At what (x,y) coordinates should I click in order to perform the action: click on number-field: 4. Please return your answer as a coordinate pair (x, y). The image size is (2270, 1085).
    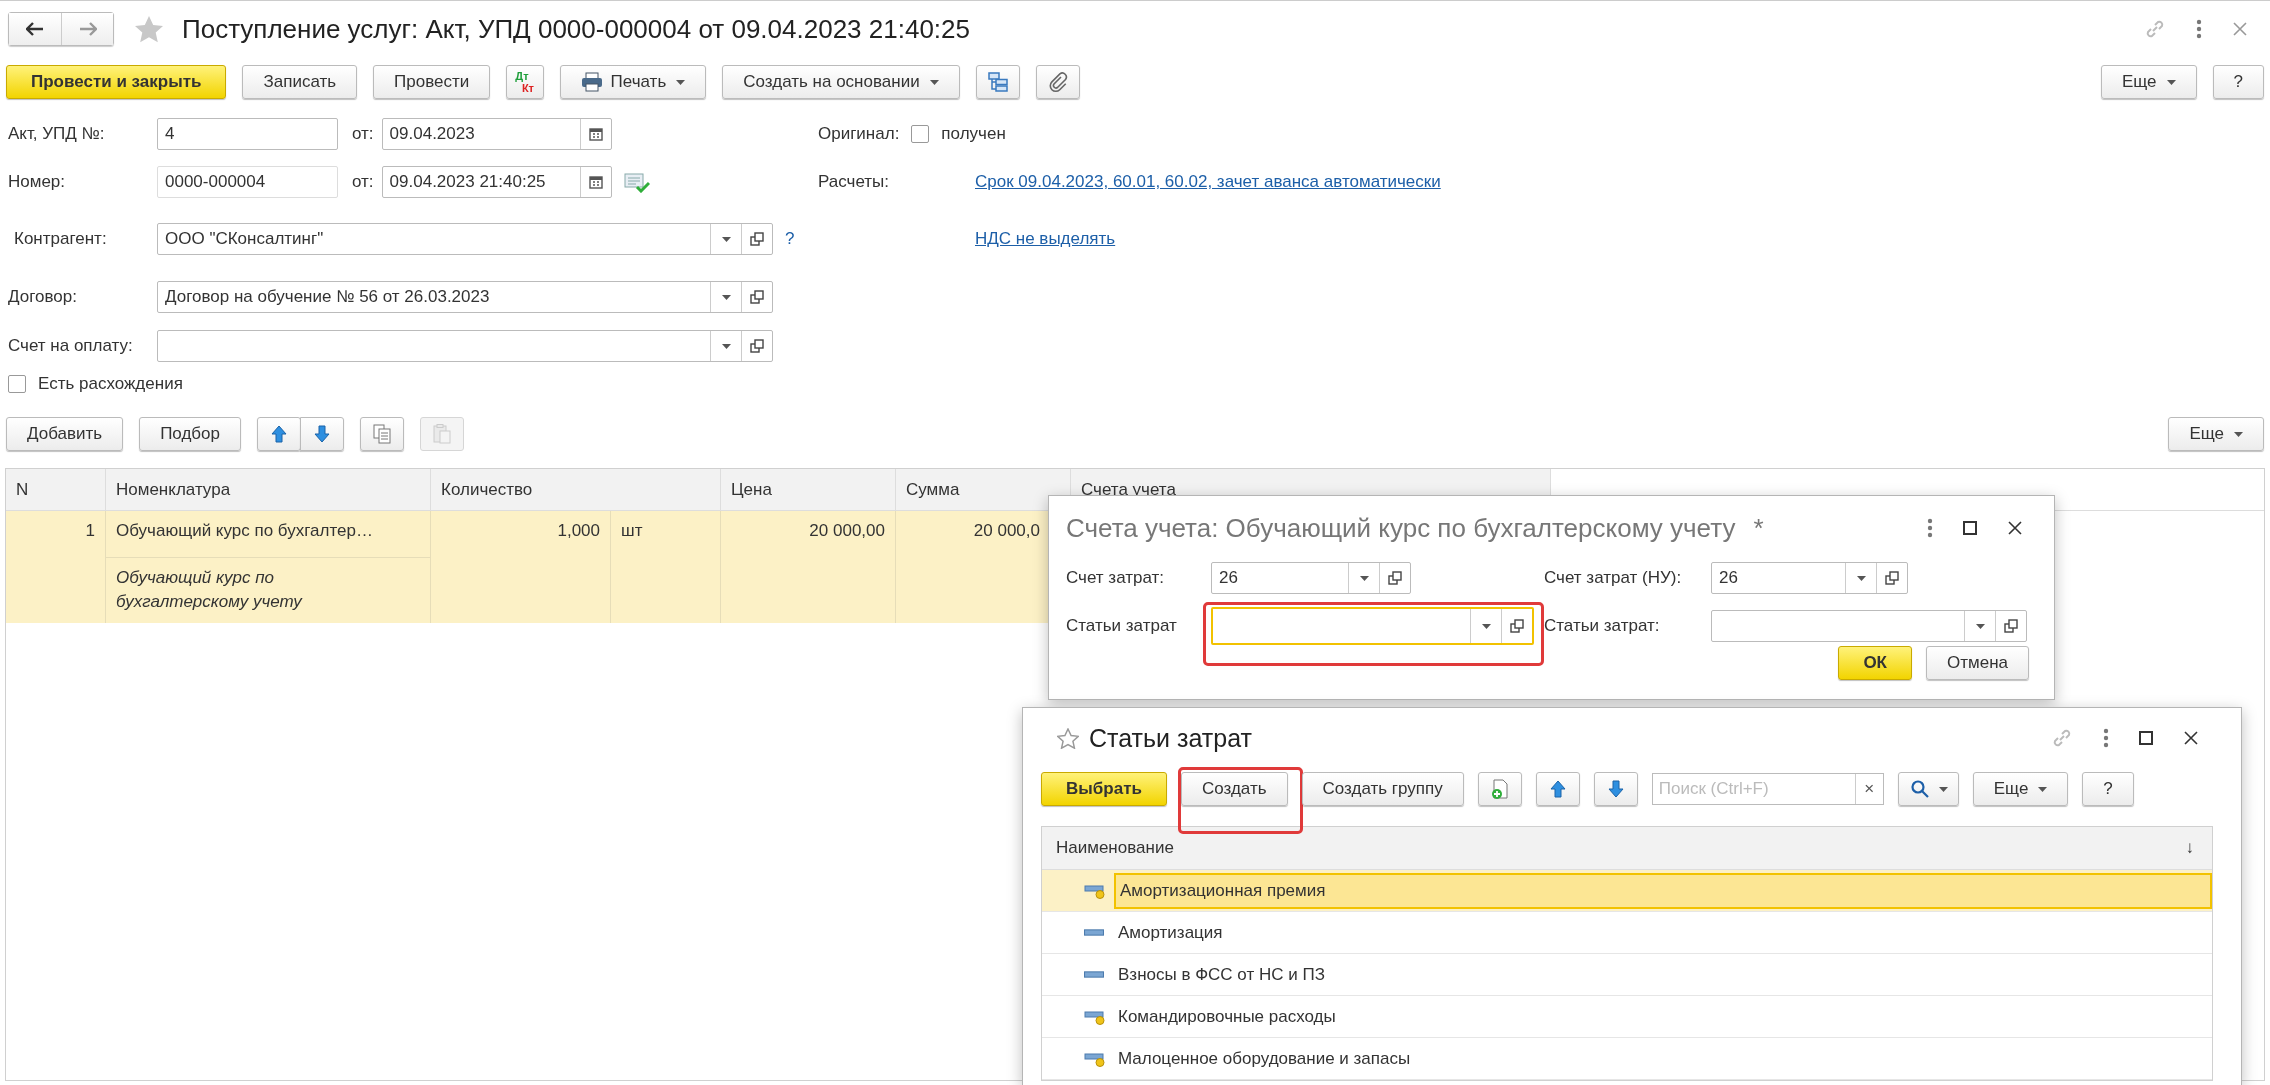
    Looking at the image, I should click on (247, 134).